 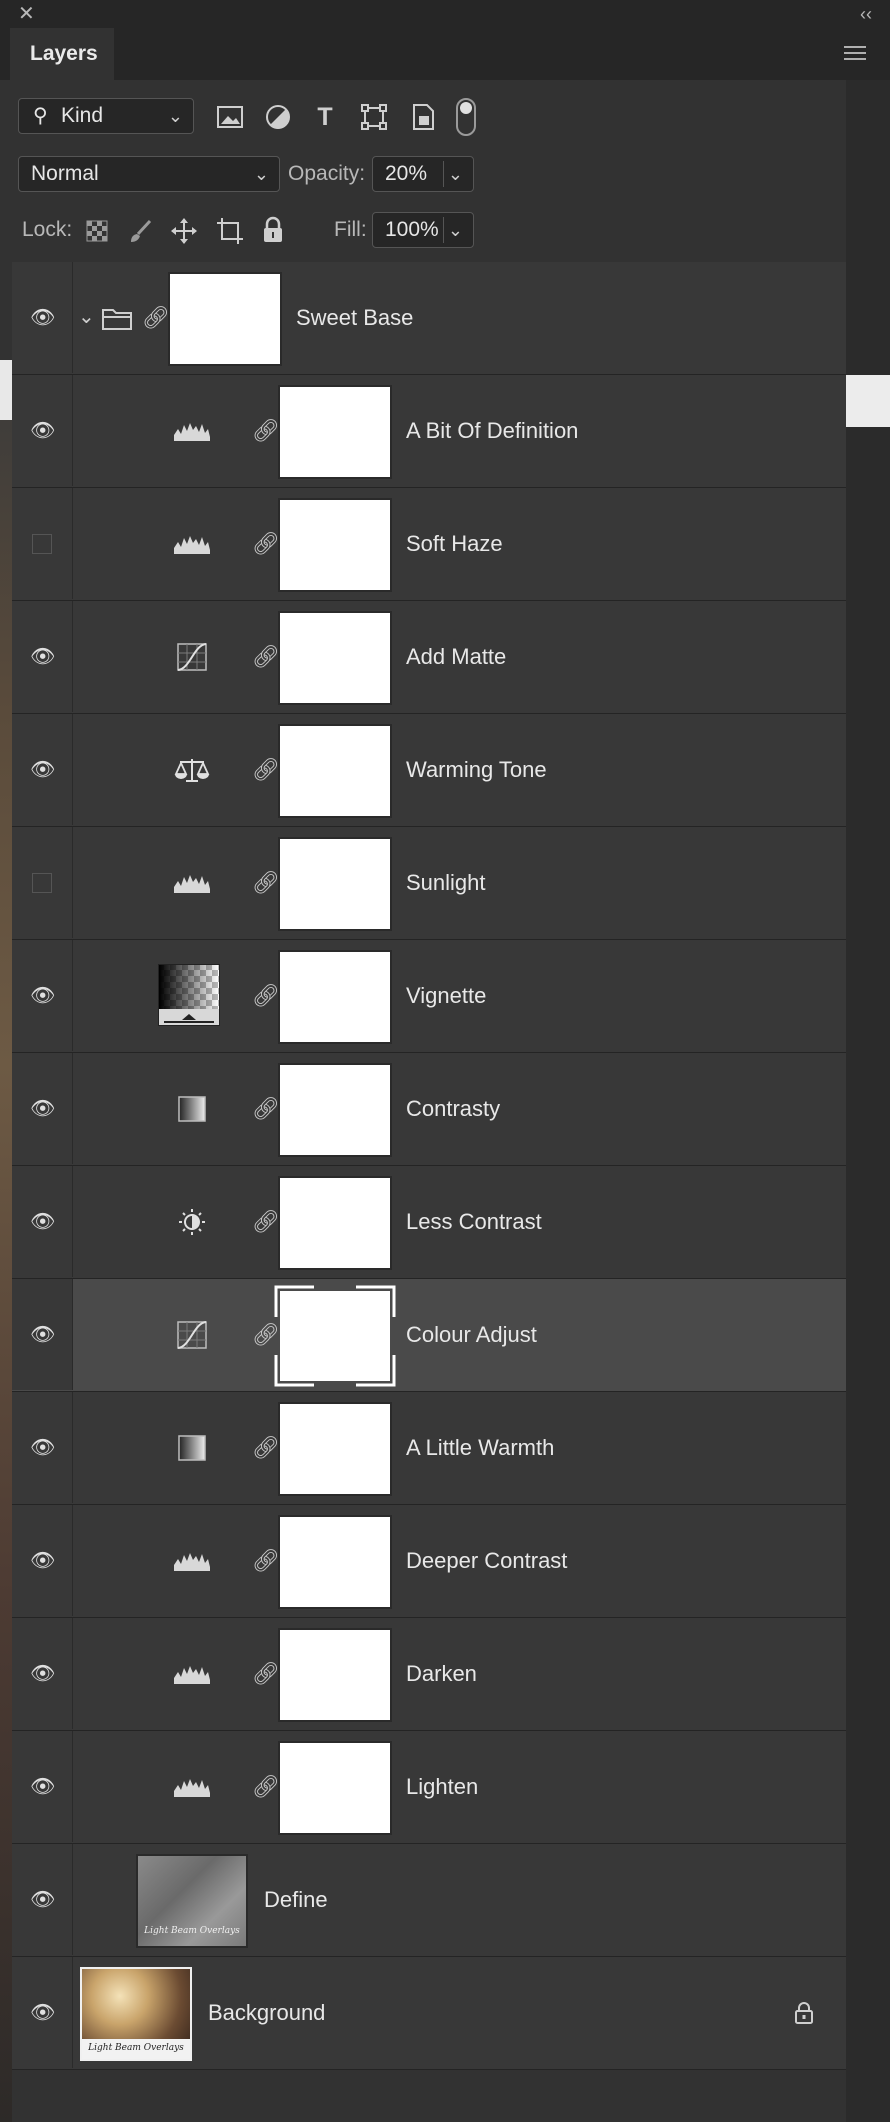 I want to click on layer-name: Sweet Base, so click(x=354, y=318).